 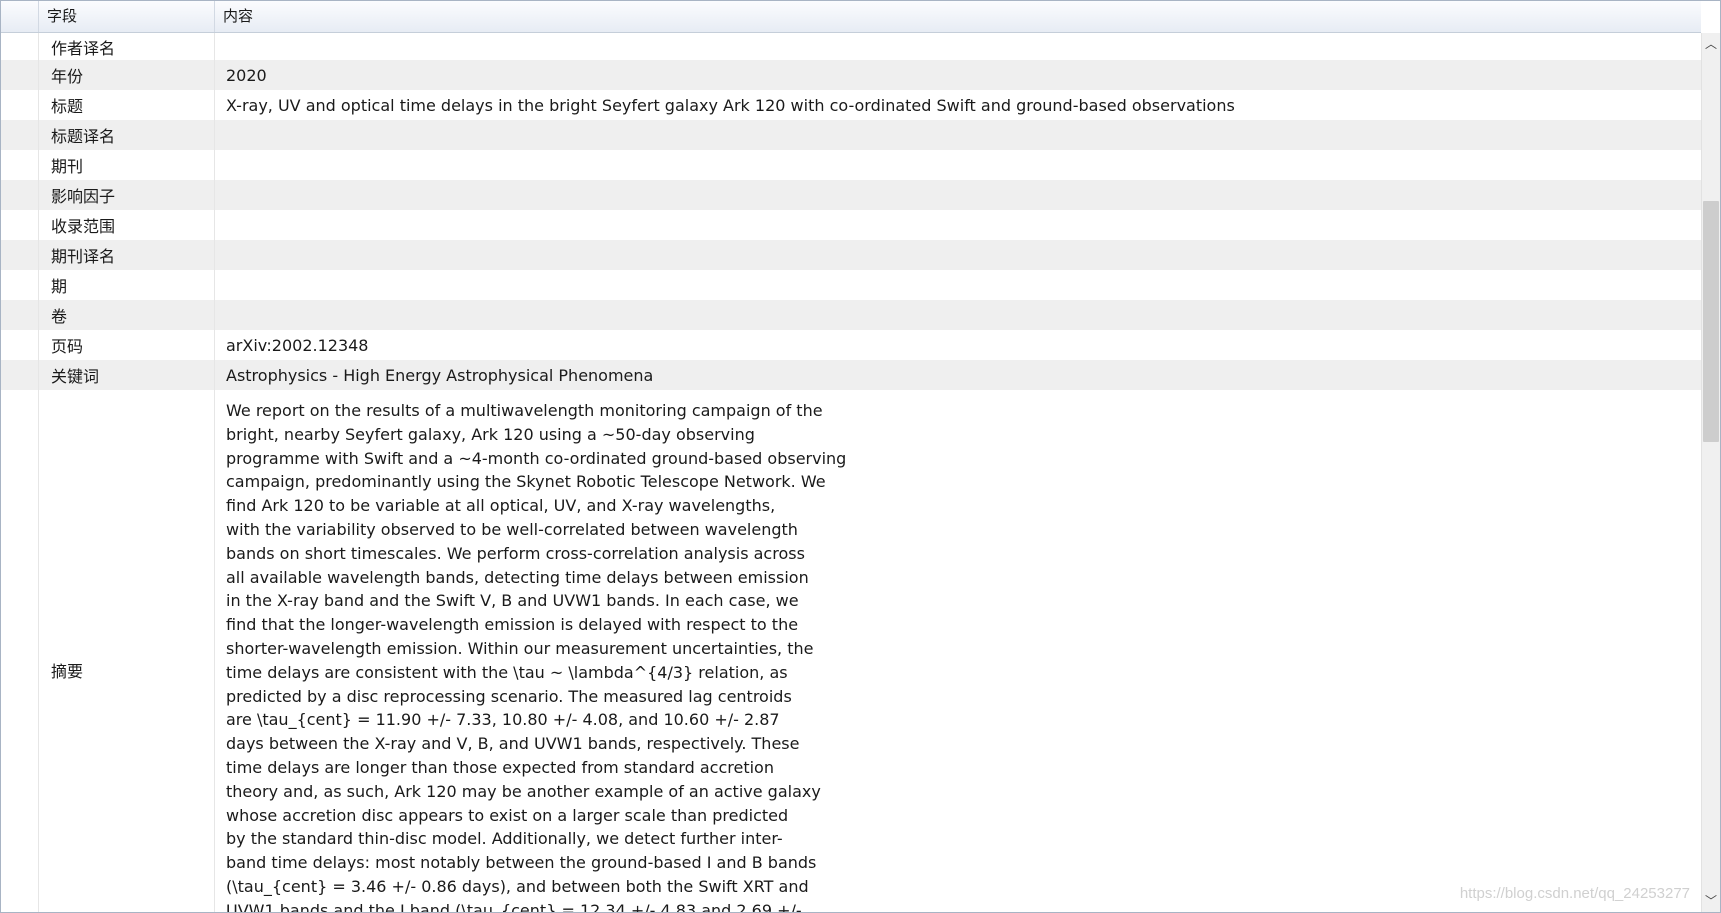 I want to click on row-value: arXiv:2002.12348, so click(x=958, y=345).